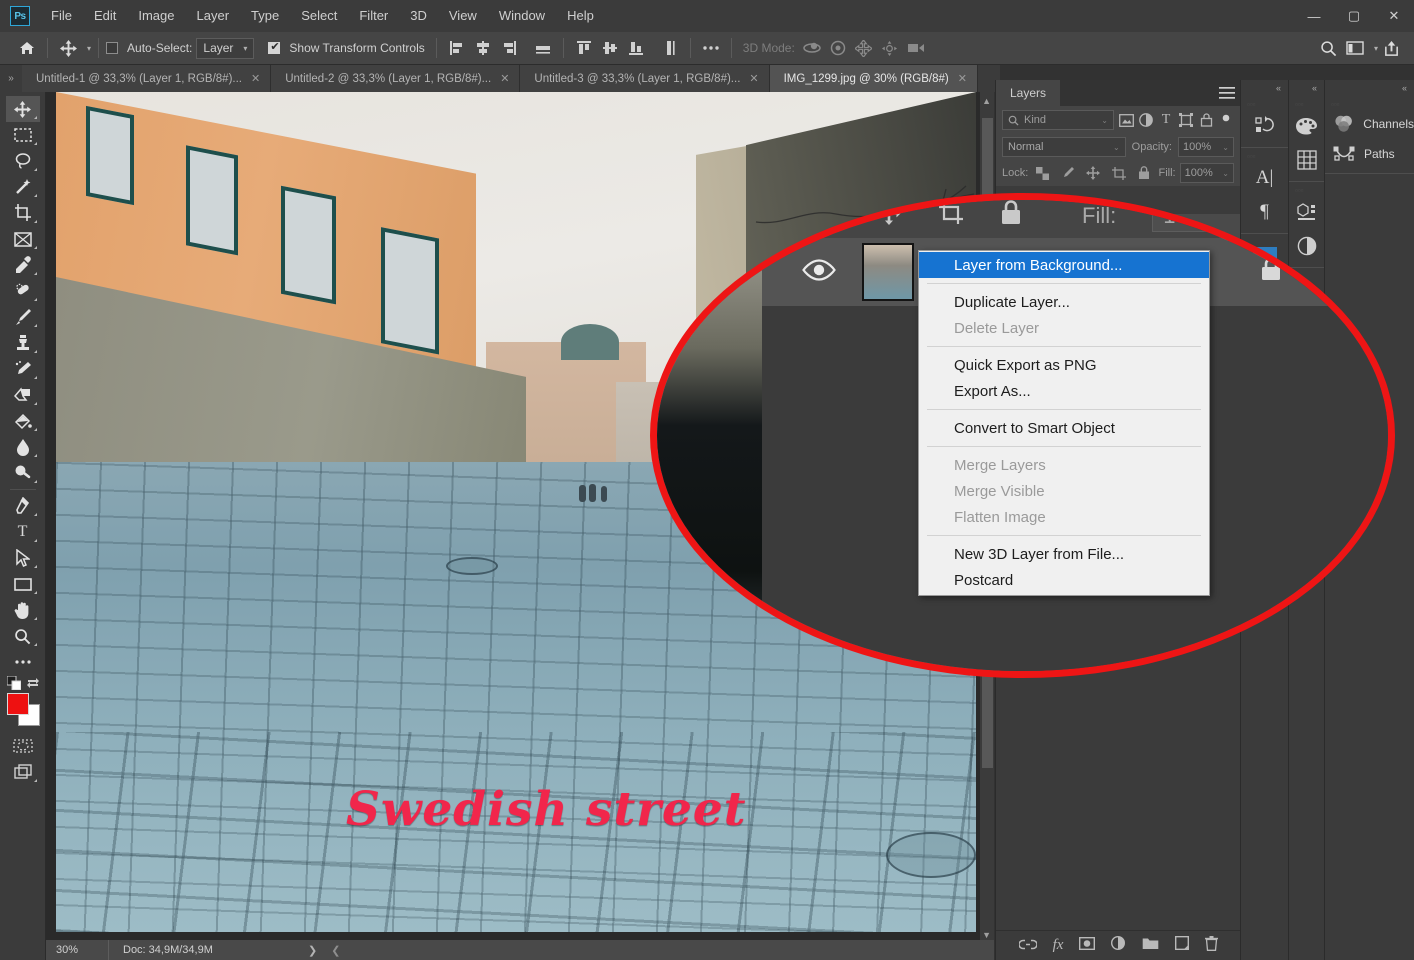 The image size is (1414, 960). Describe the element at coordinates (890, 48) in the screenshot. I see `slide-3d-icon` at that location.